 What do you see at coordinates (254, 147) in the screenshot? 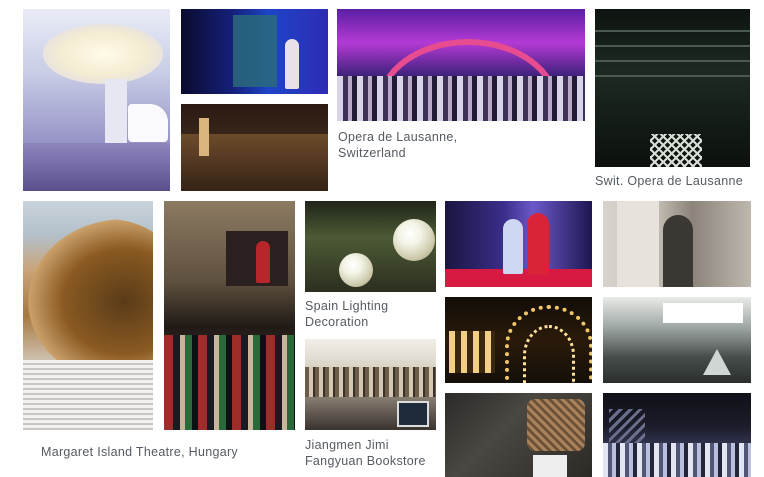
I see `photo-stage-performance-dark` at bounding box center [254, 147].